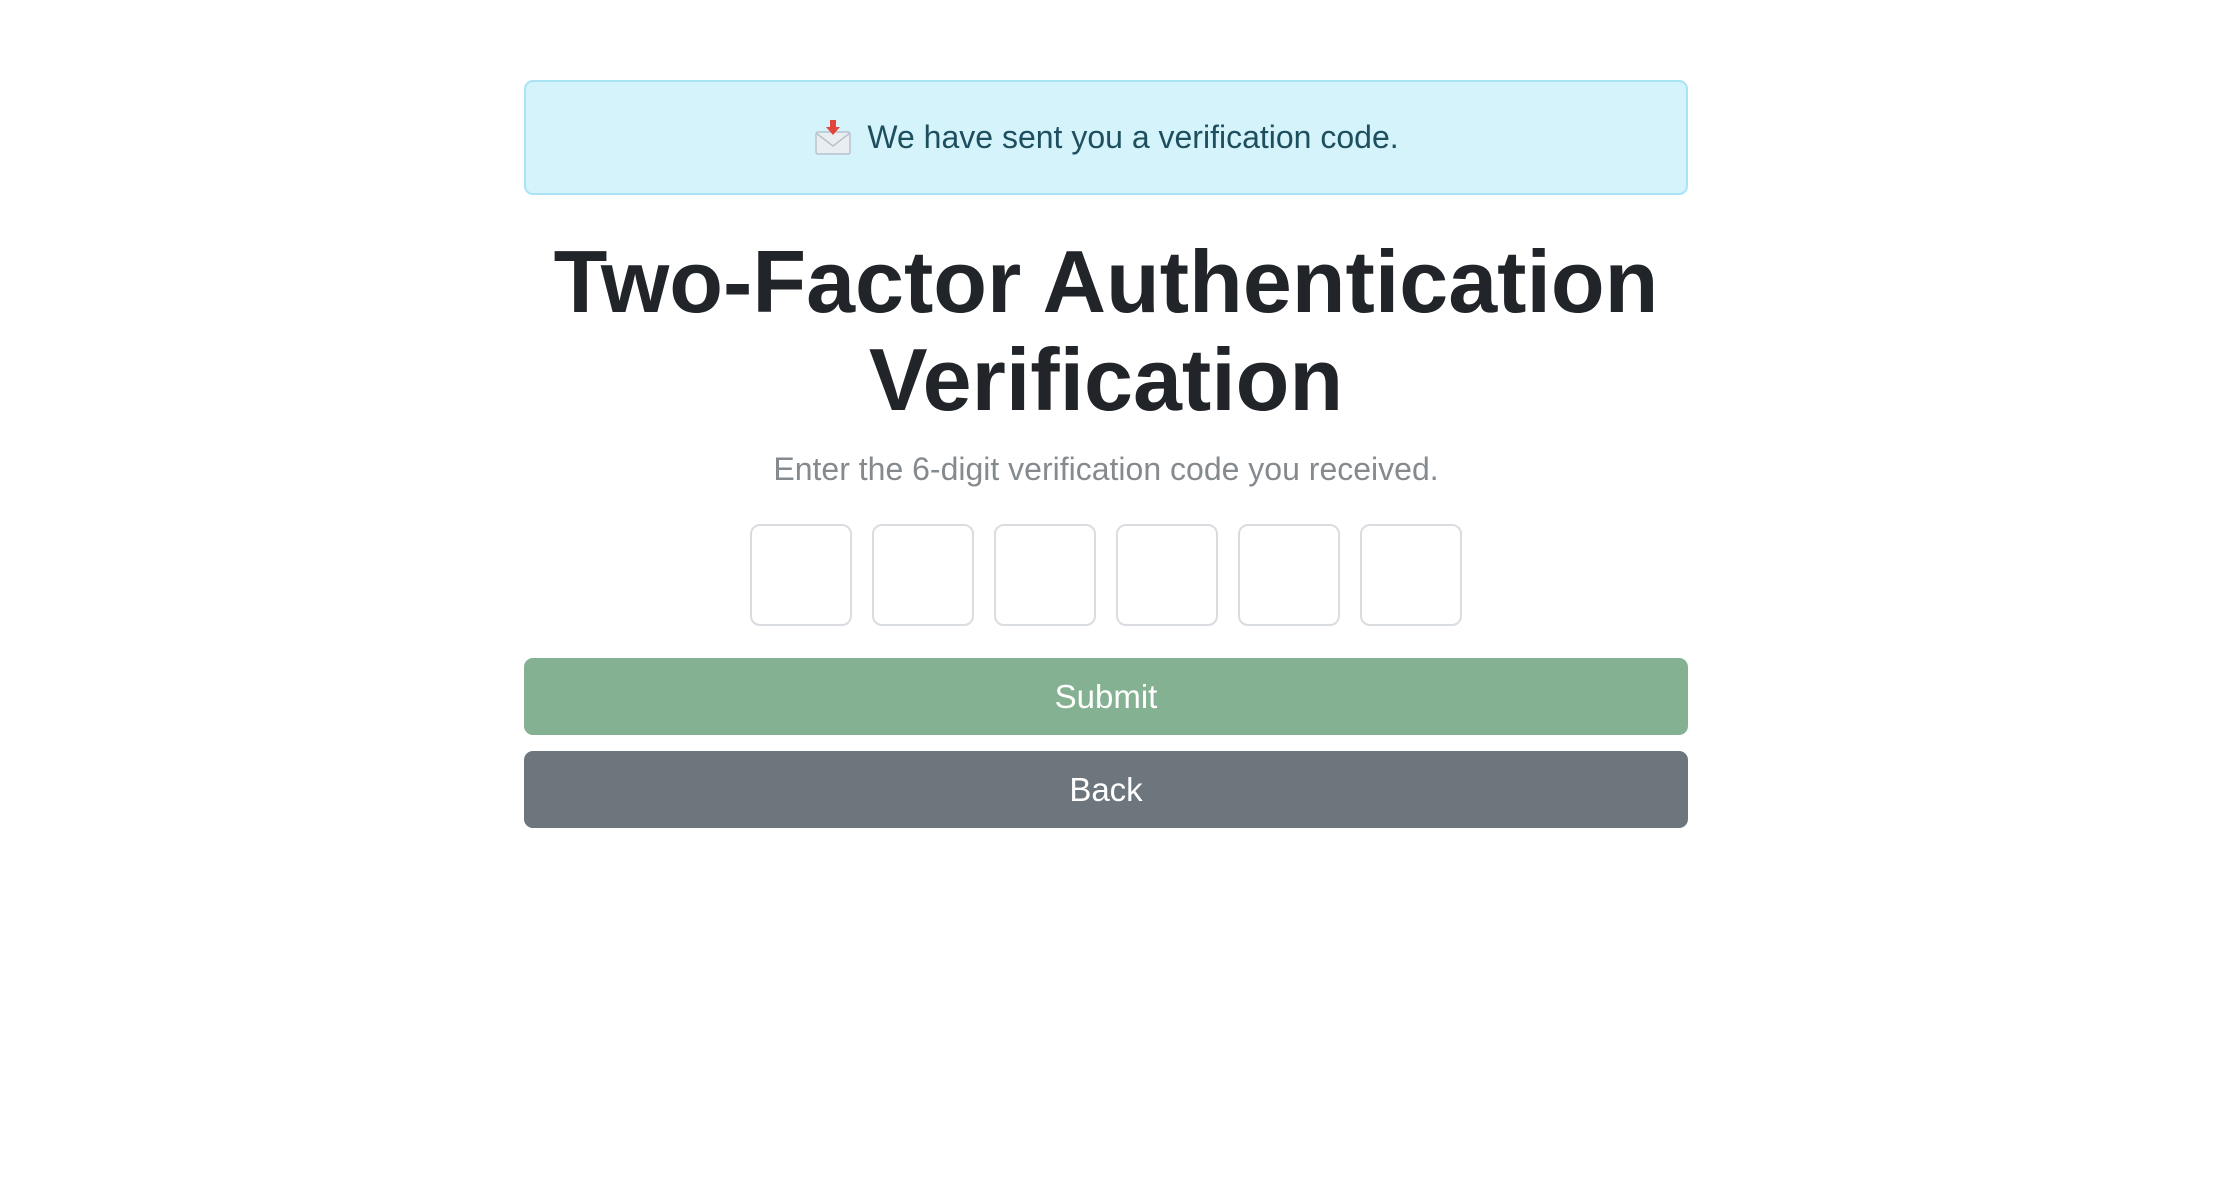 The width and height of the screenshot is (2230, 1192). Describe the element at coordinates (833, 138) in the screenshot. I see `envelope-with-arrow-icon` at that location.